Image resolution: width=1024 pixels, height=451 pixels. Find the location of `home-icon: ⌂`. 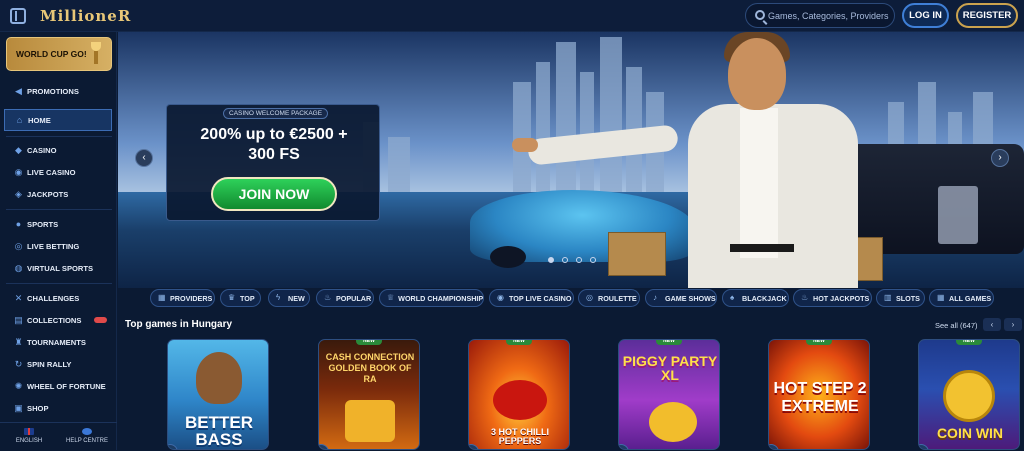

home-icon: ⌂ is located at coordinates (19, 119).